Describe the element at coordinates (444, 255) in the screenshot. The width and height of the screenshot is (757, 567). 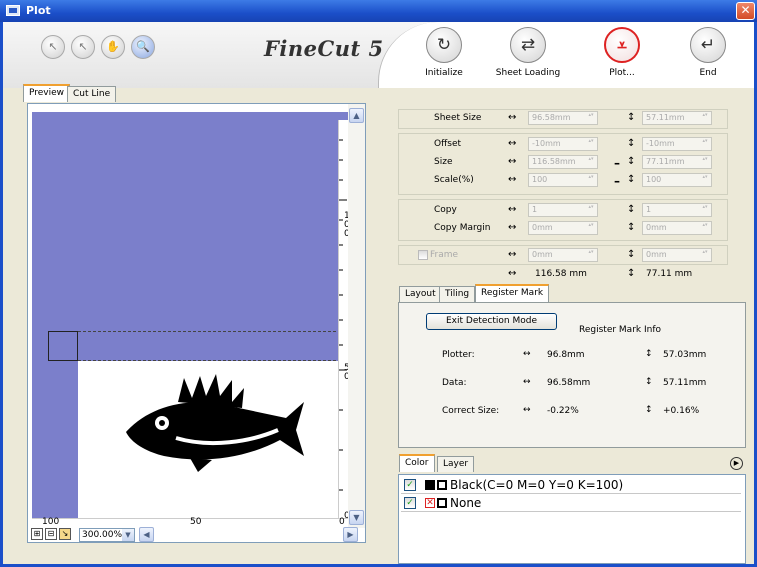
I see `frame-label: Frame` at that location.